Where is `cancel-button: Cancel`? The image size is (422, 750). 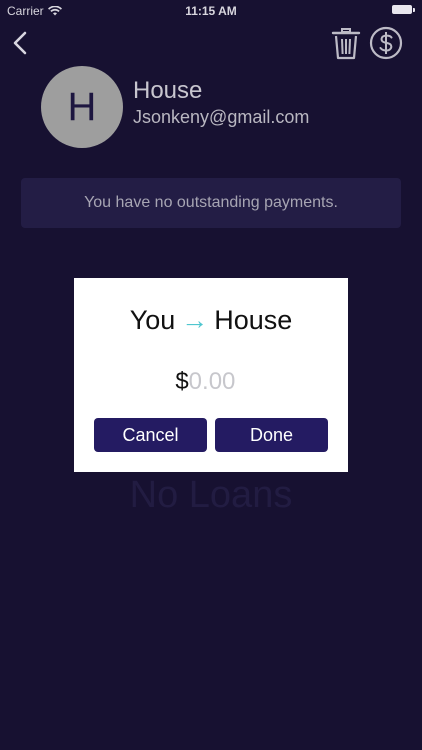
cancel-button: Cancel is located at coordinates (150, 435).